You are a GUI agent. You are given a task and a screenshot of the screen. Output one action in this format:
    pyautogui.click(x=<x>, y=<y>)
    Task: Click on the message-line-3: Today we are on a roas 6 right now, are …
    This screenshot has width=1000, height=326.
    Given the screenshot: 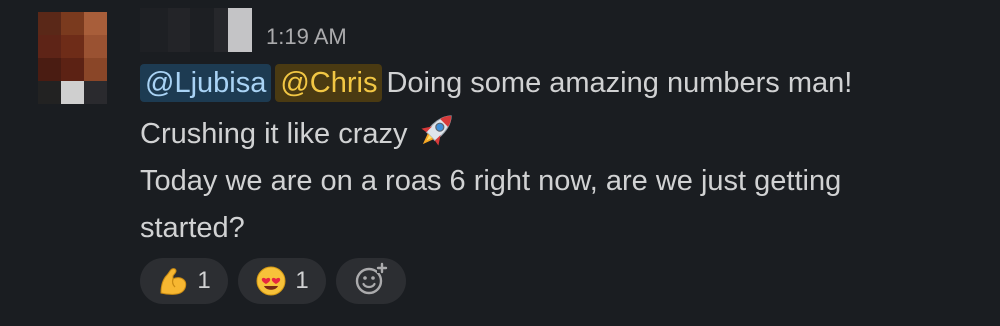 What is the action you would take?
    pyautogui.click(x=491, y=181)
    